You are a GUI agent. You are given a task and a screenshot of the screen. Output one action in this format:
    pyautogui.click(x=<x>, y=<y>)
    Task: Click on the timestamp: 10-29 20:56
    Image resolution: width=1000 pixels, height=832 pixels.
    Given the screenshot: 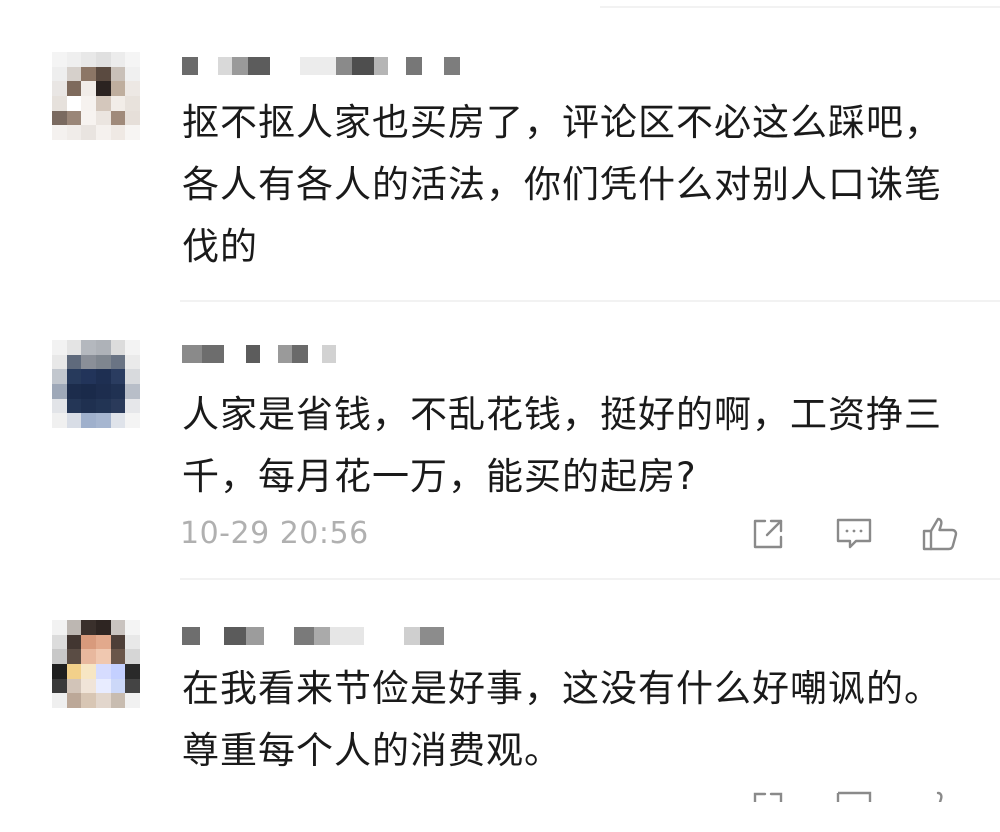 What is the action you would take?
    pyautogui.click(x=274, y=533)
    